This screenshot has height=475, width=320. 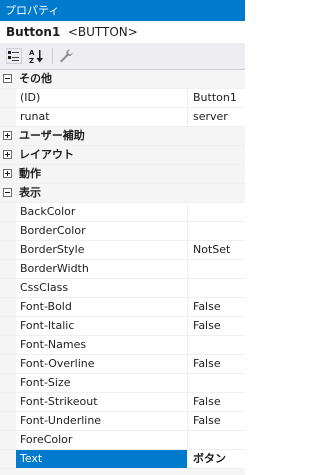 I want to click on property-row-id: (ID) Button1, so click(x=122, y=98).